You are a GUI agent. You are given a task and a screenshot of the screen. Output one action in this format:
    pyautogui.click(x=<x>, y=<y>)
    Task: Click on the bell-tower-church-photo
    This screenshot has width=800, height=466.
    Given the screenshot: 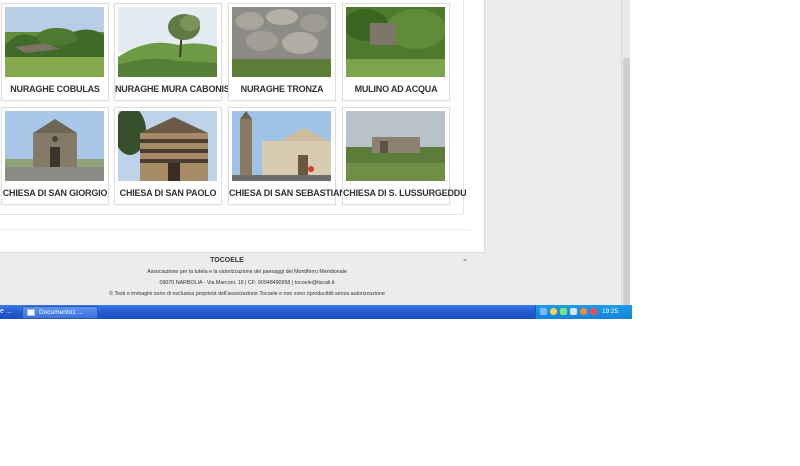 What is the action you would take?
    pyautogui.click(x=281, y=146)
    